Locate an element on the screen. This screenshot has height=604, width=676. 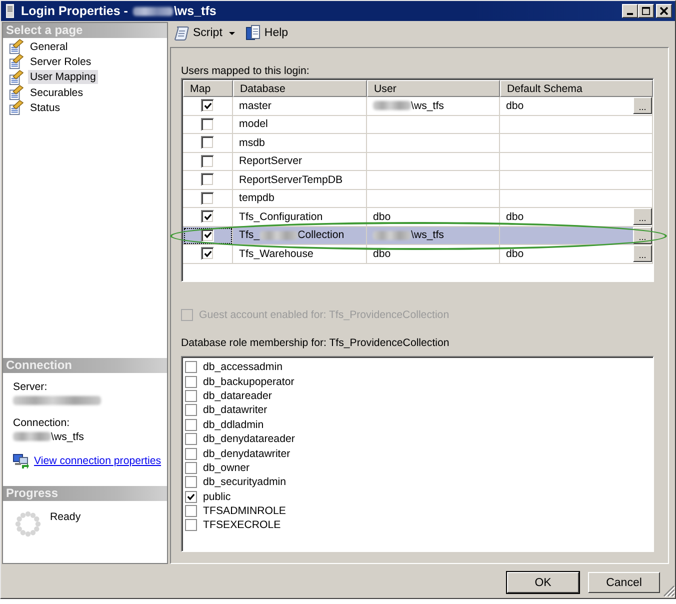
maximize-button is located at coordinates (646, 11).